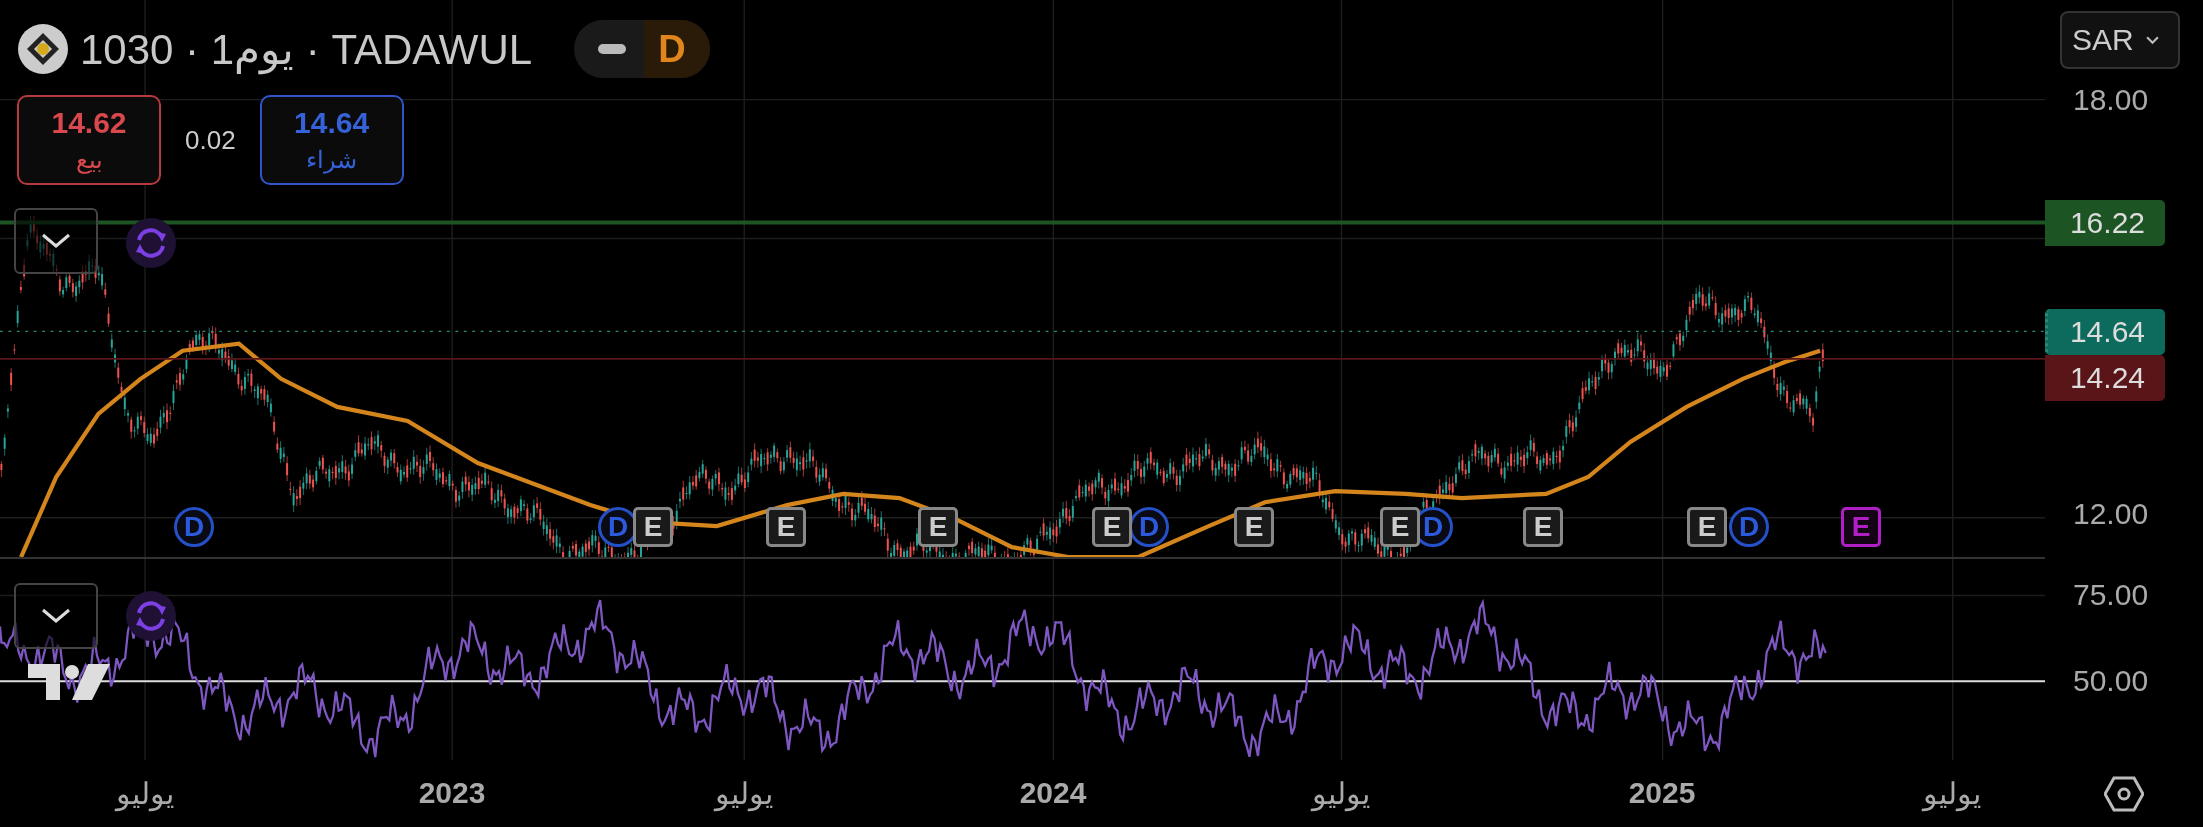 This screenshot has height=827, width=2203. I want to click on rsi-label: 75.00, so click(2111, 595).